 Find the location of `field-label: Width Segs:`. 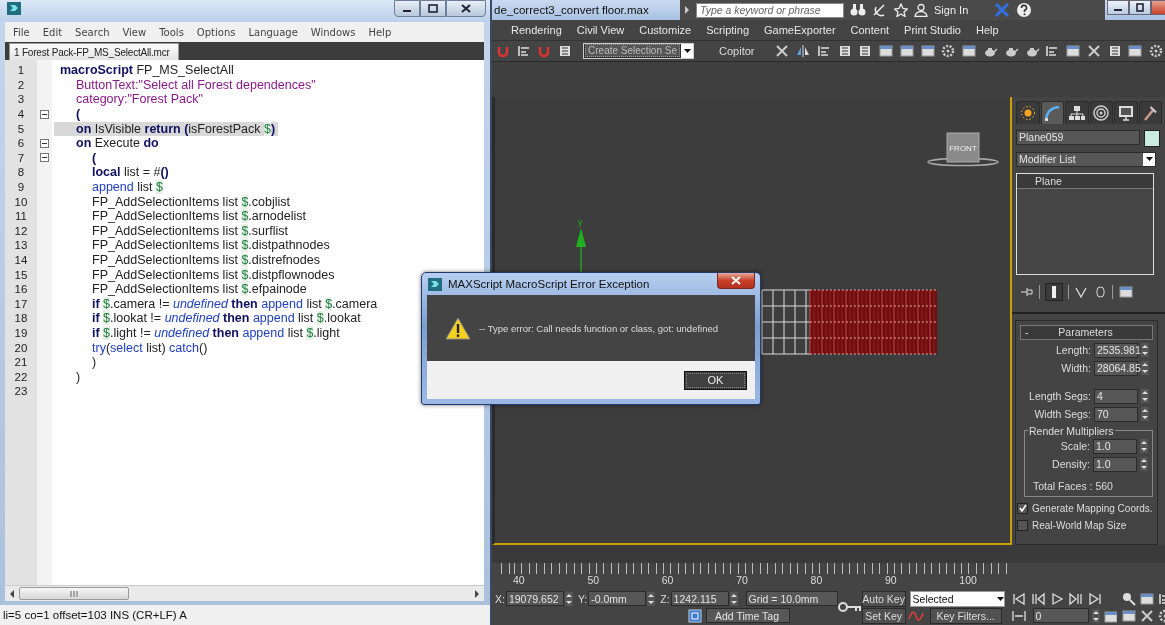

field-label: Width Segs: is located at coordinates (1062, 414).